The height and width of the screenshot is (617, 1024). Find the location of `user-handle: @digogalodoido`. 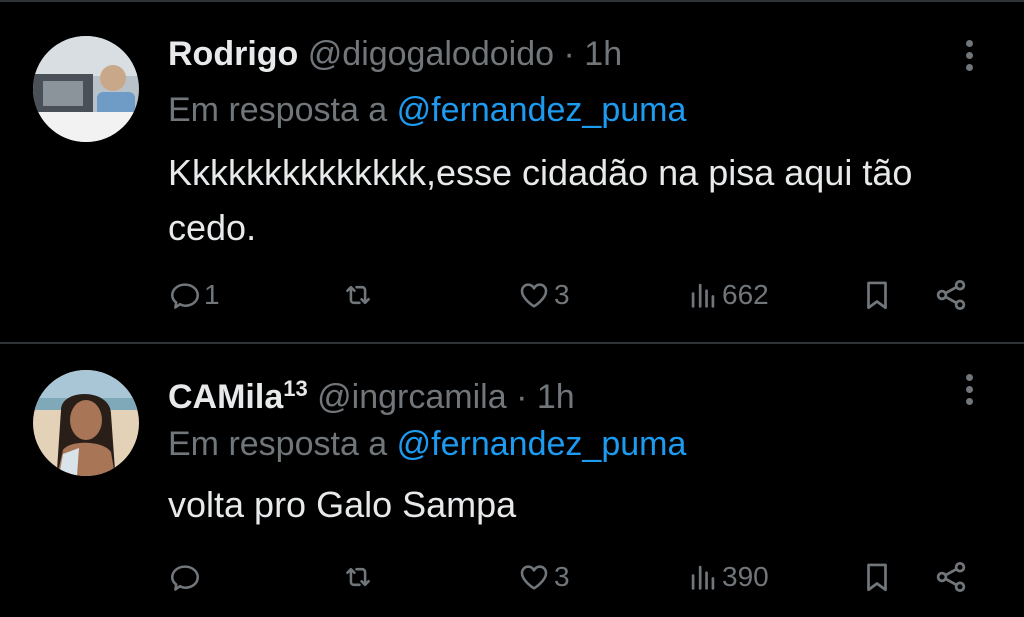

user-handle: @digogalodoido is located at coordinates (431, 54).